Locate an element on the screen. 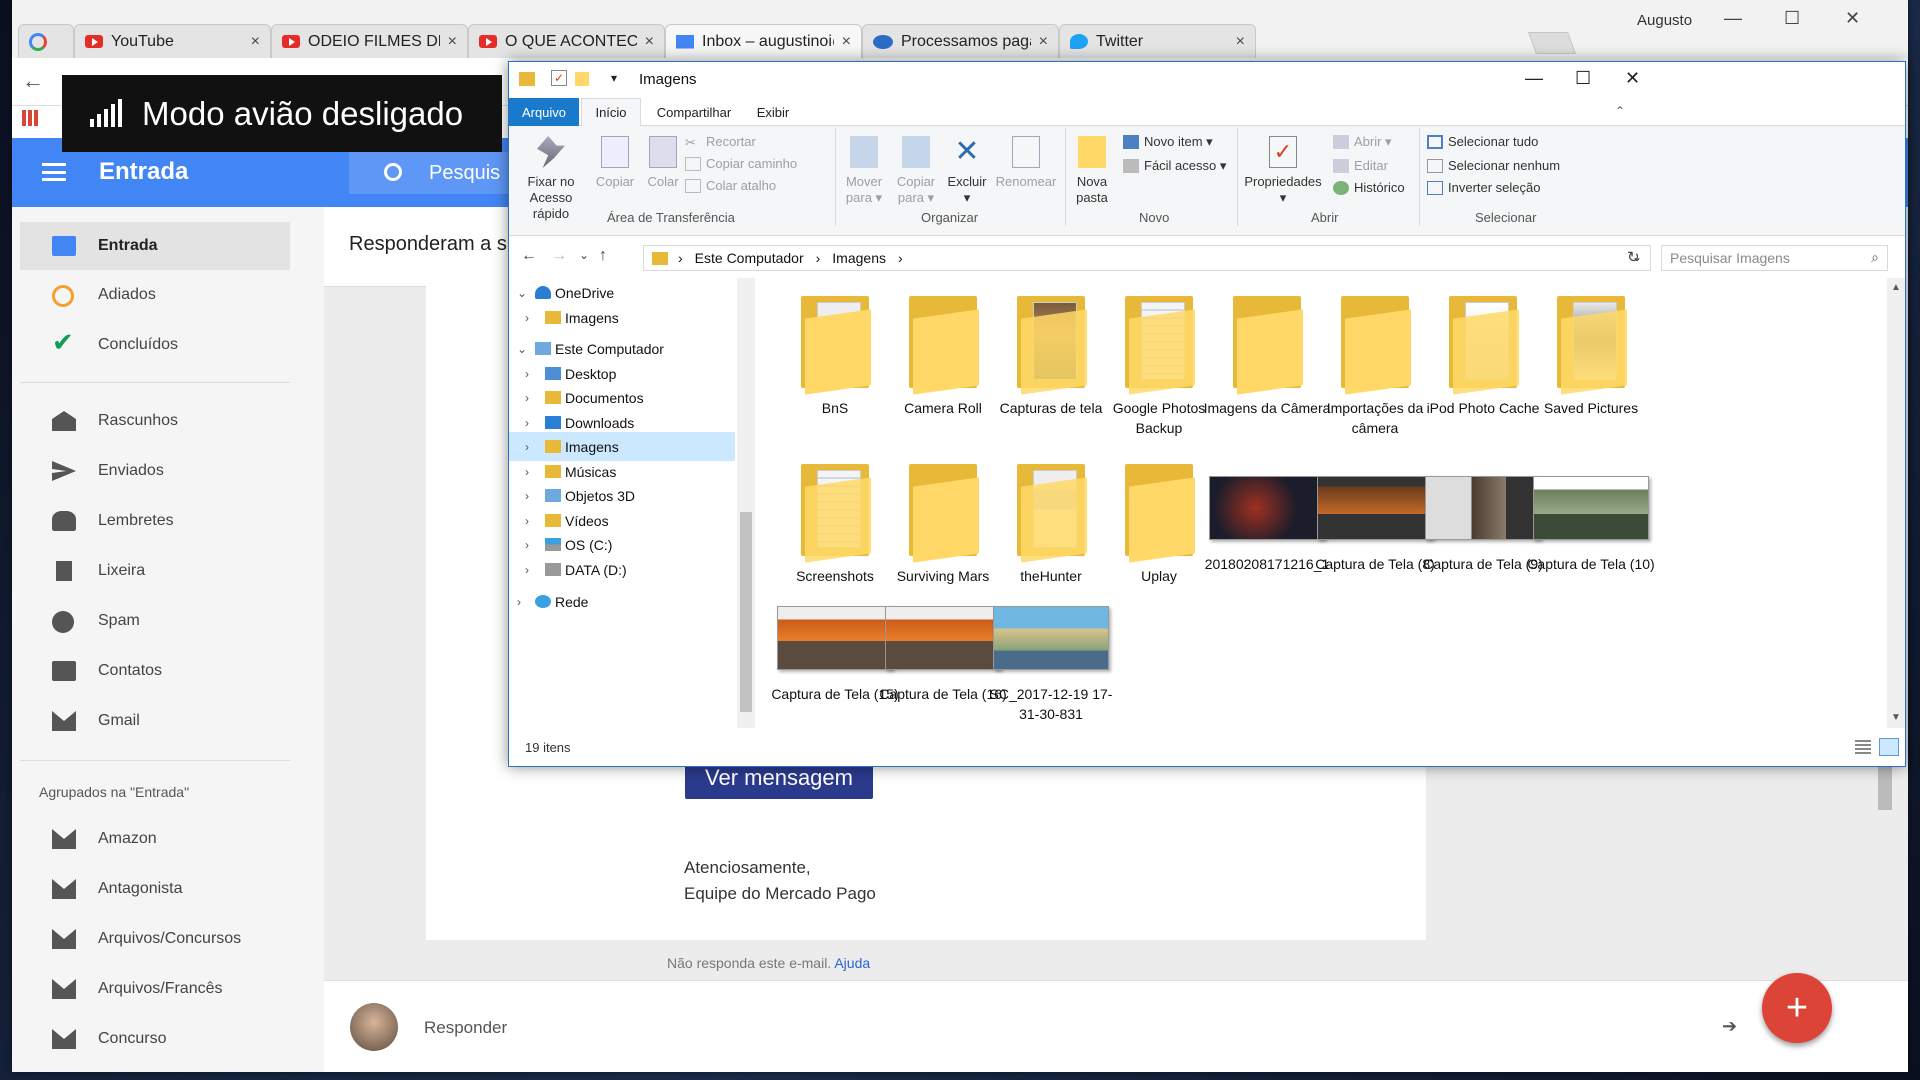 The width and height of the screenshot is (1920, 1080). new-tab-button is located at coordinates (1552, 43).